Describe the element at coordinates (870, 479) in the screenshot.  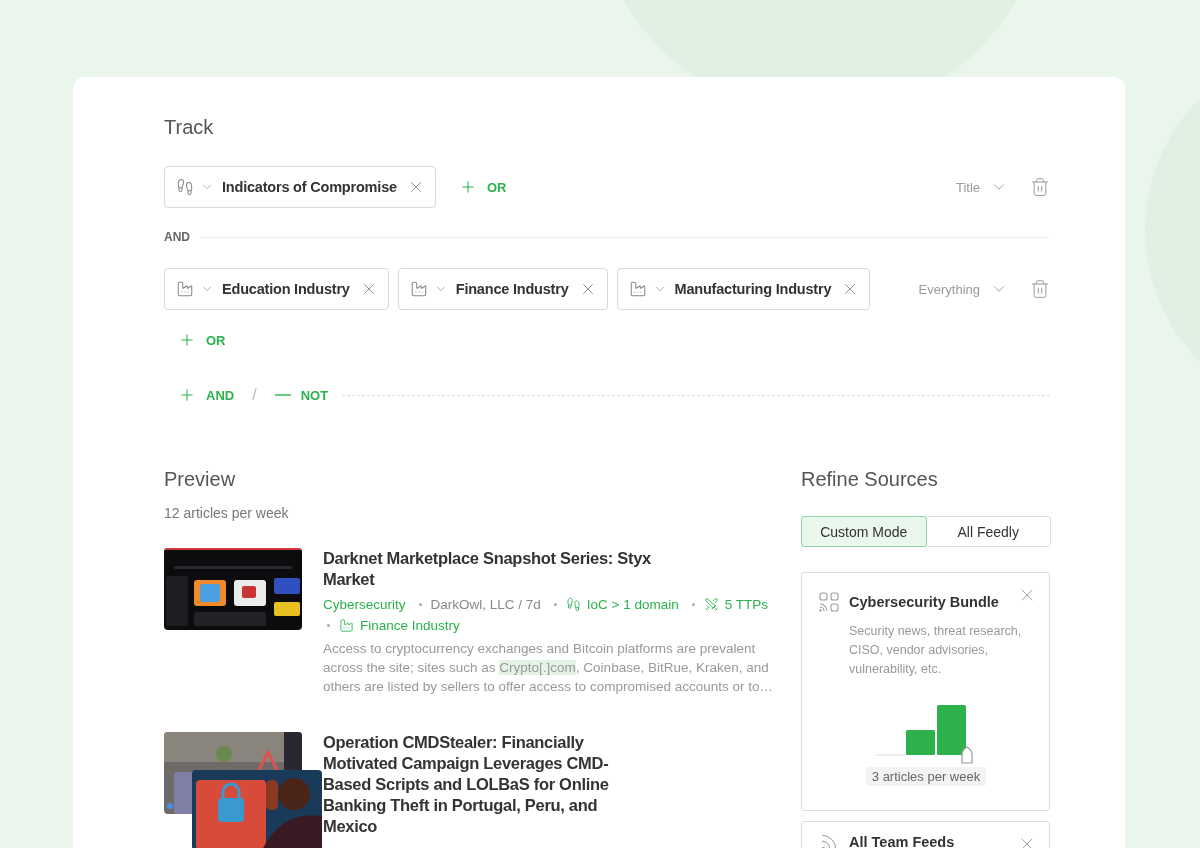
I see `refine-heading: Refine Sources` at that location.